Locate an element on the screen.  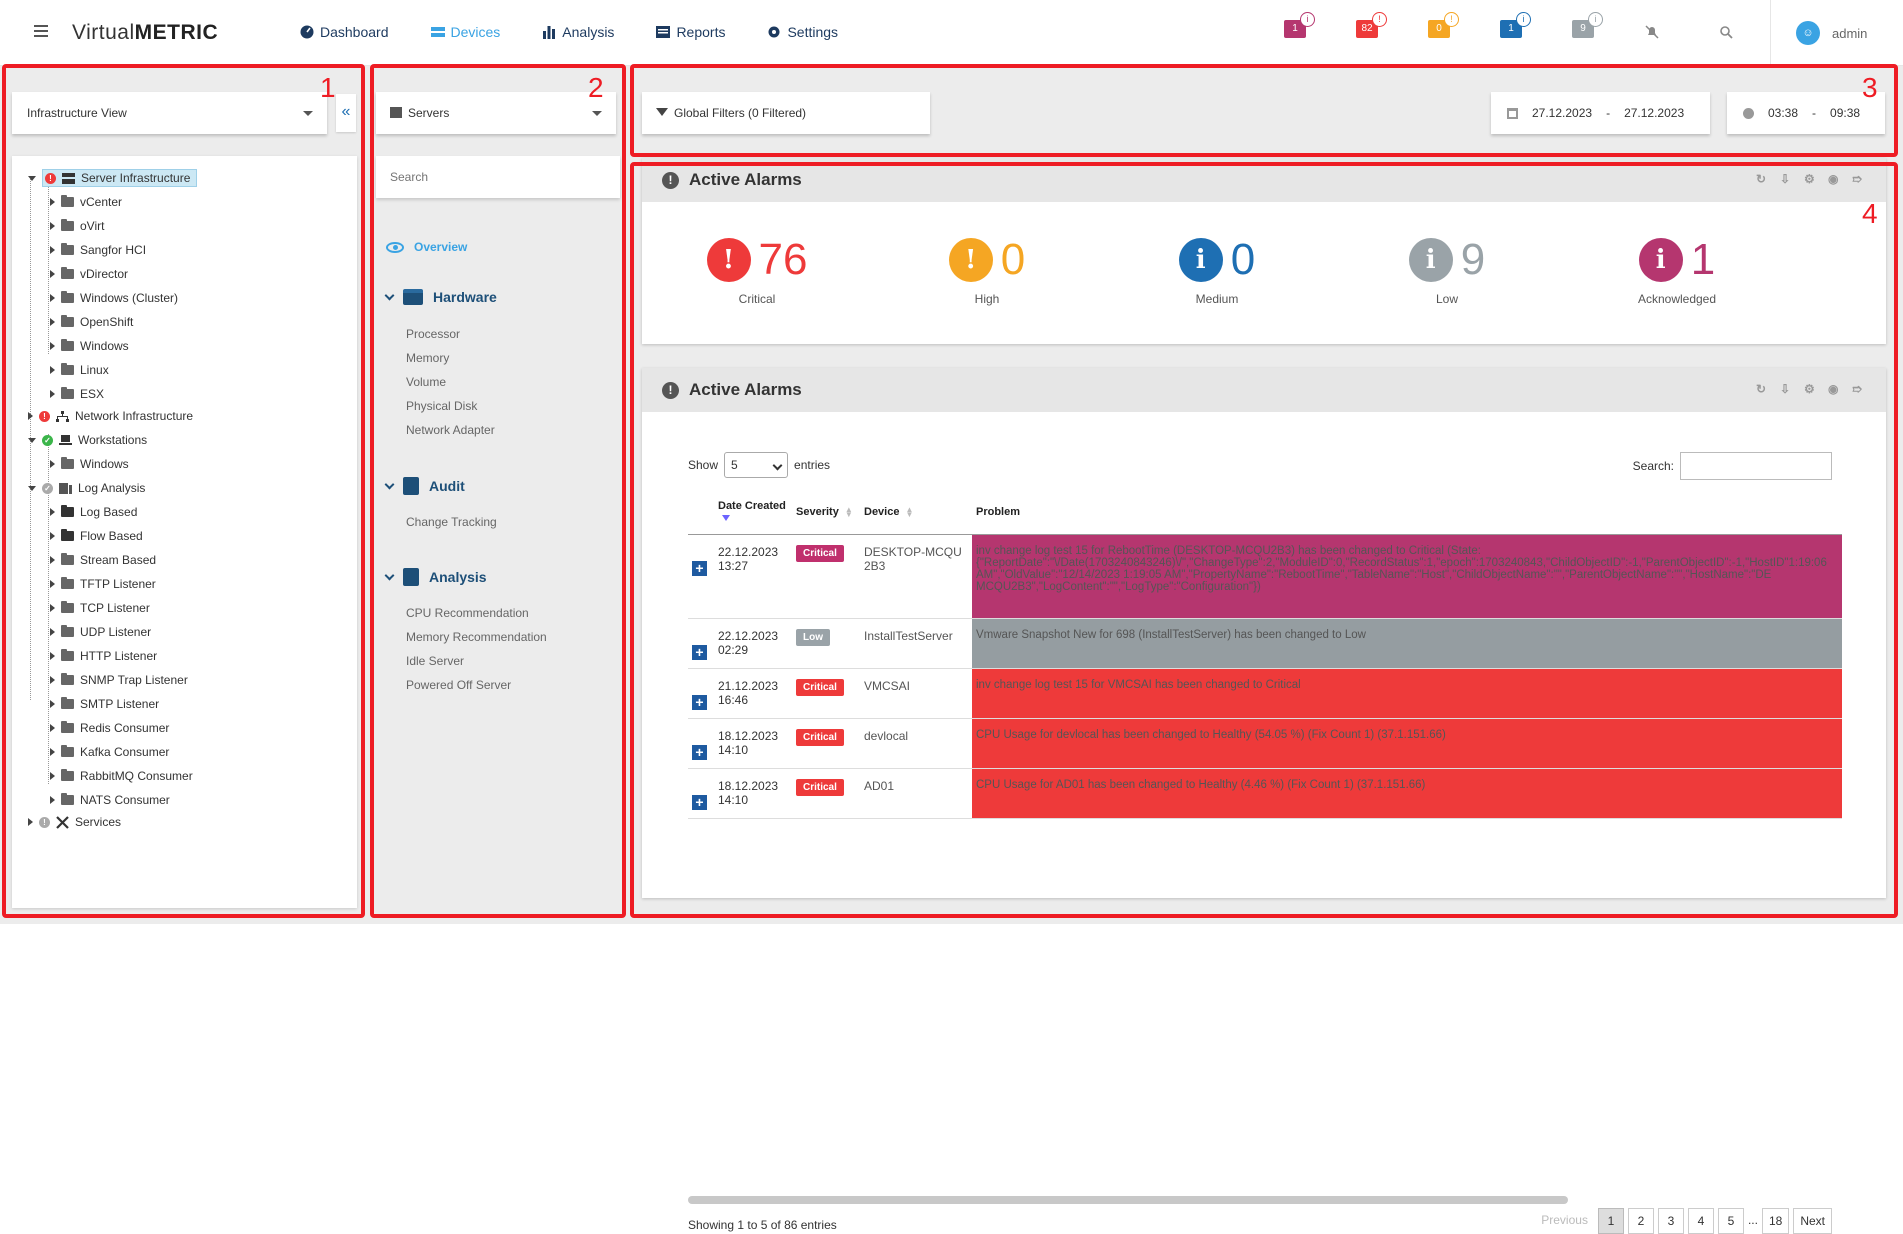
tree-node-child: Stream Based is located at coordinates (103, 560).